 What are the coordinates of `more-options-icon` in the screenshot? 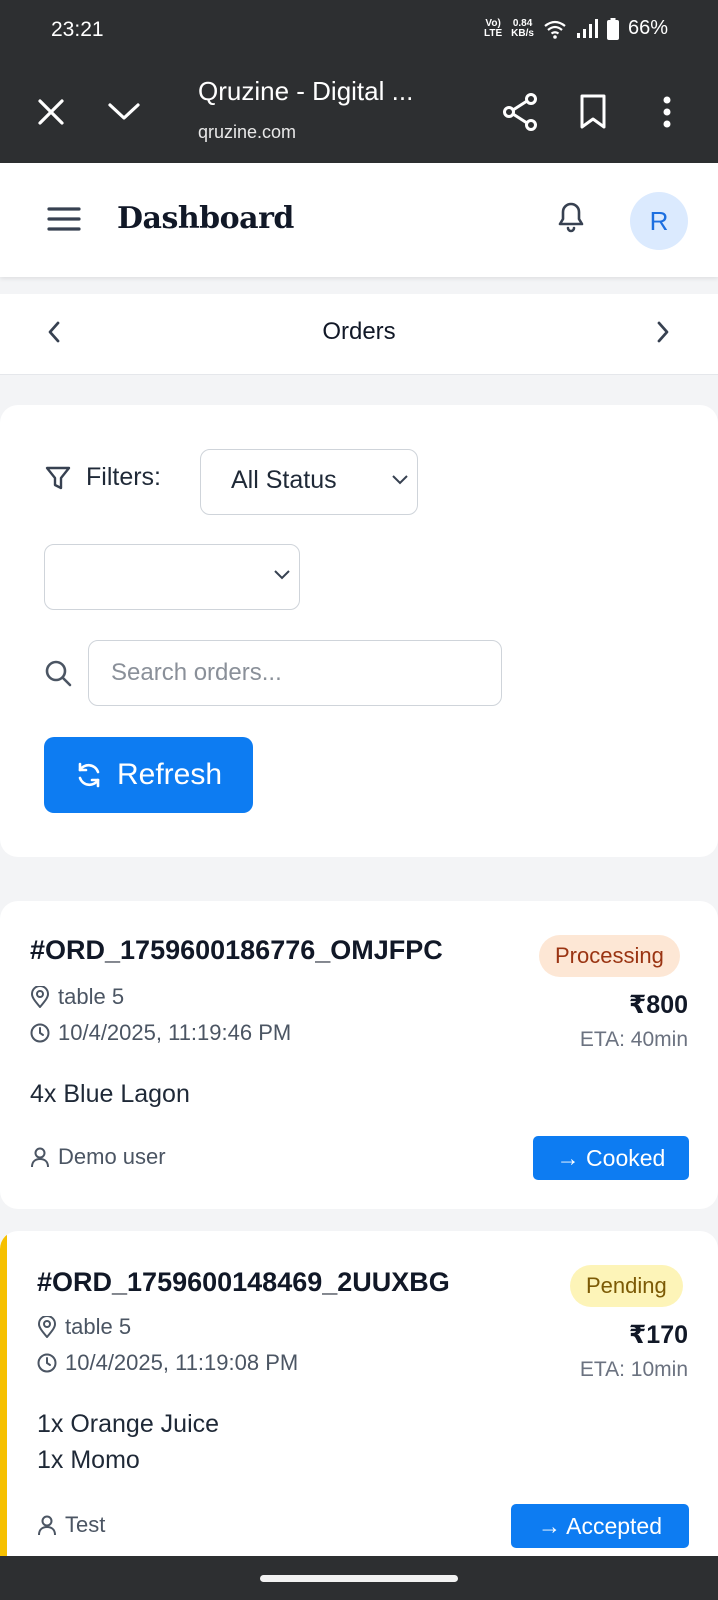 It's located at (667, 112).